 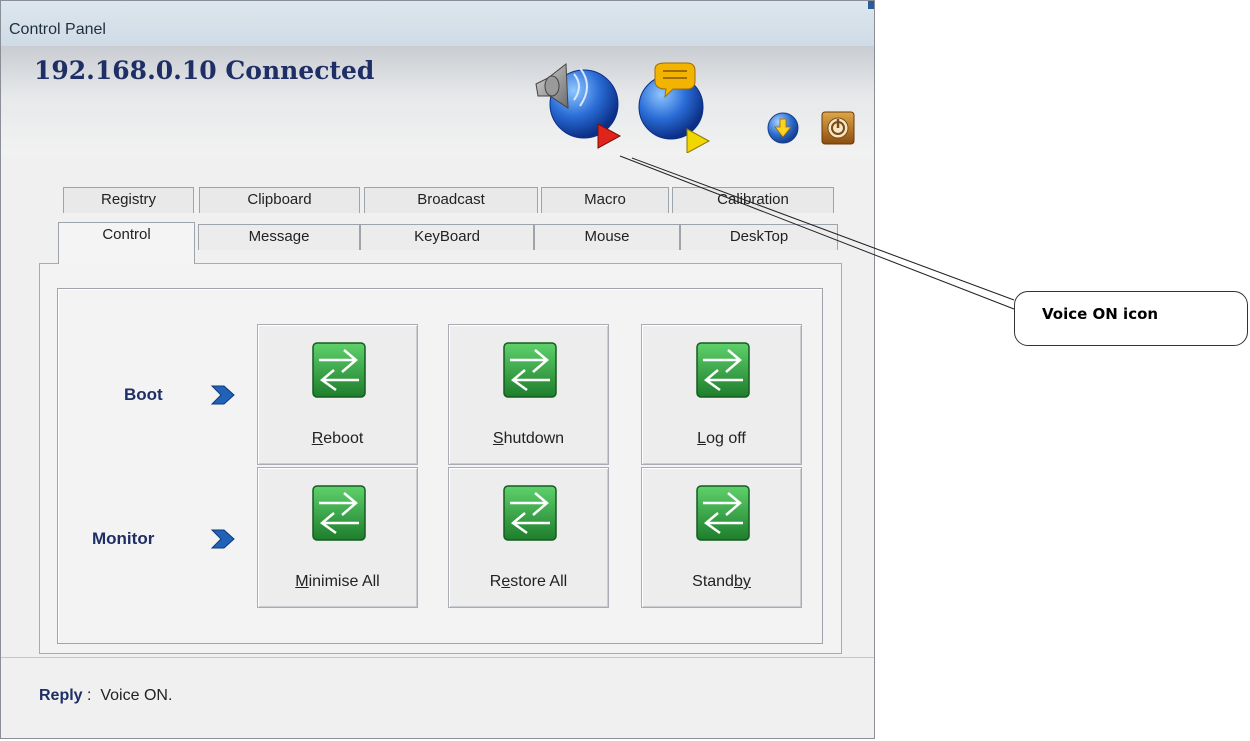 I want to click on voice-on-callout: Voice ON icon, so click(x=1131, y=318).